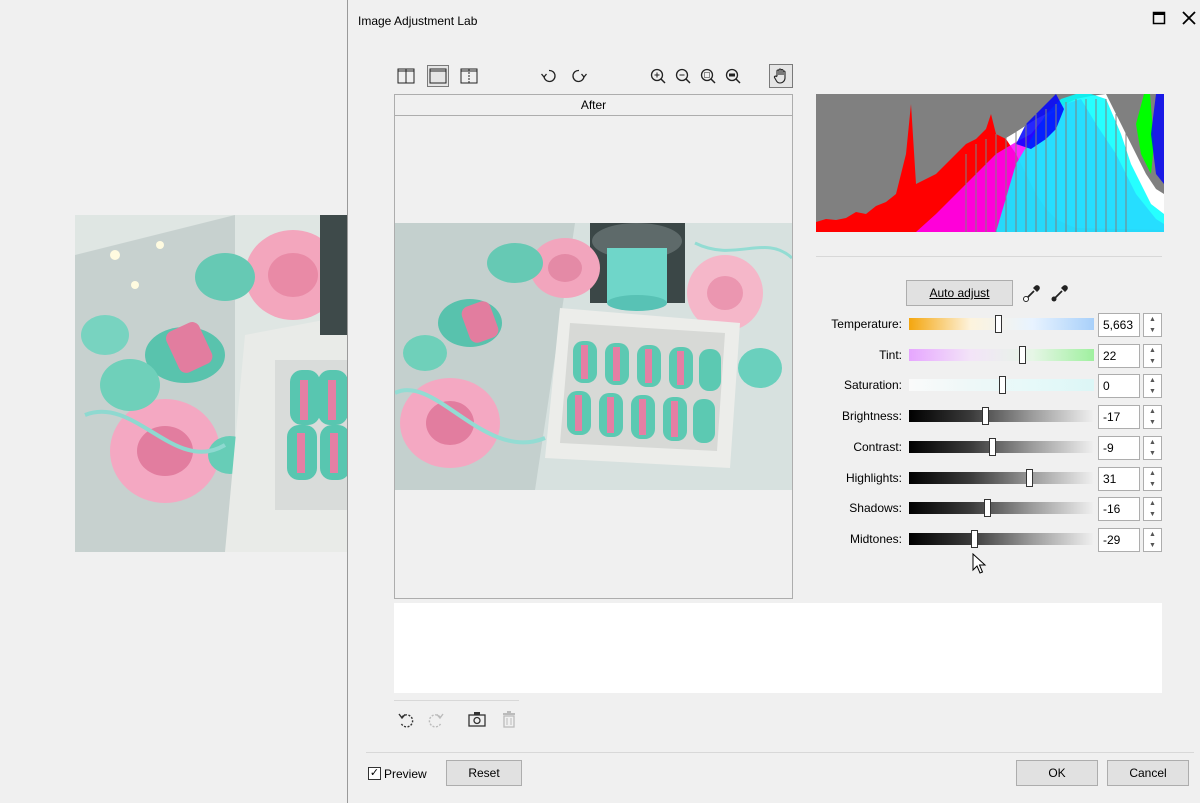 The width and height of the screenshot is (1200, 803). I want to click on histogram, so click(990, 163).